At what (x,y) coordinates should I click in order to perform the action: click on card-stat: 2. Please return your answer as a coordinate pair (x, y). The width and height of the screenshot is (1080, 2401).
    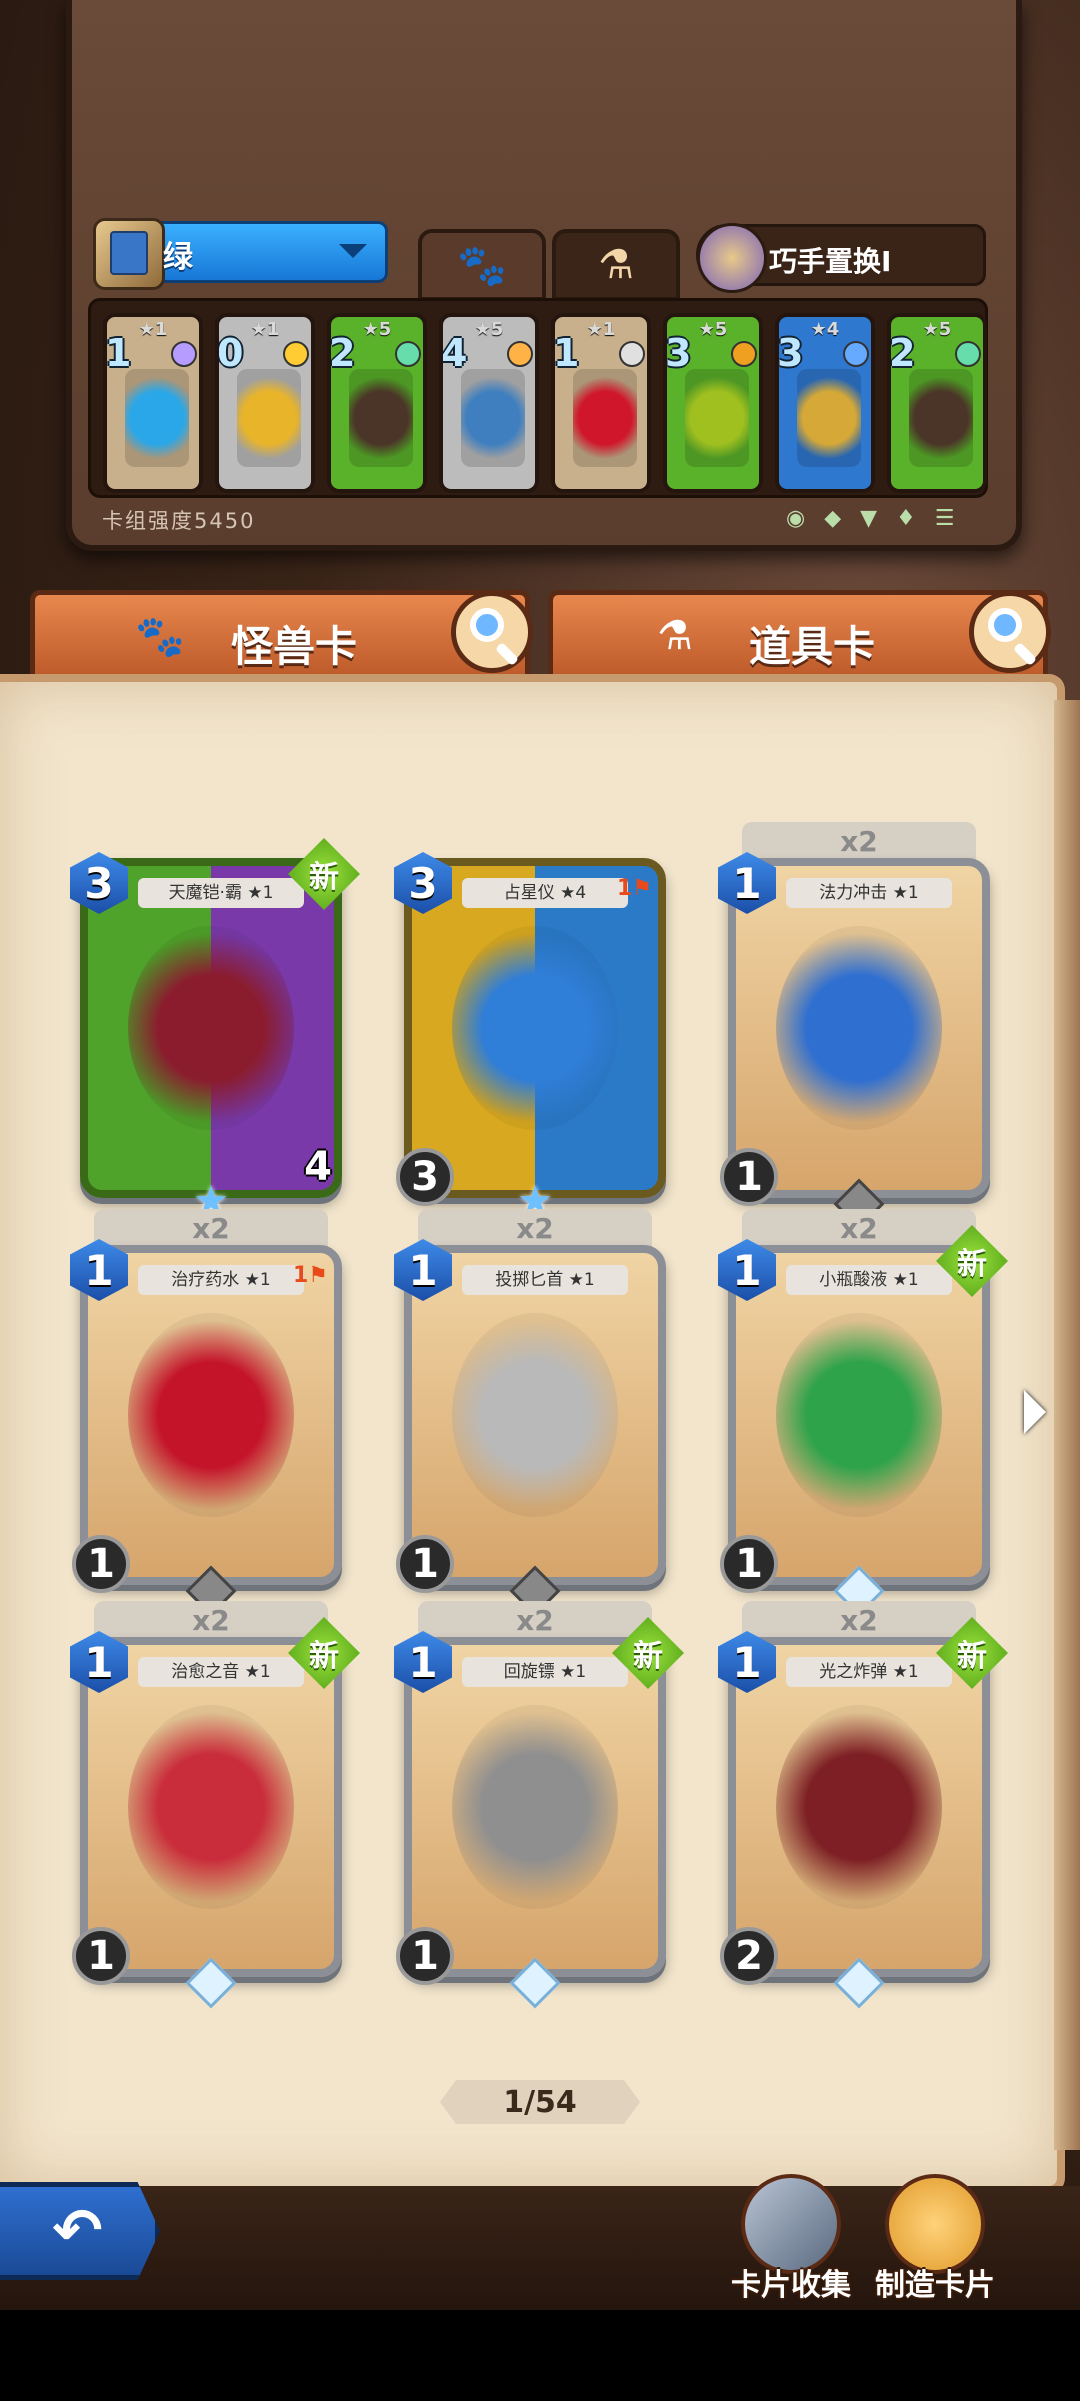
    Looking at the image, I should click on (749, 1956).